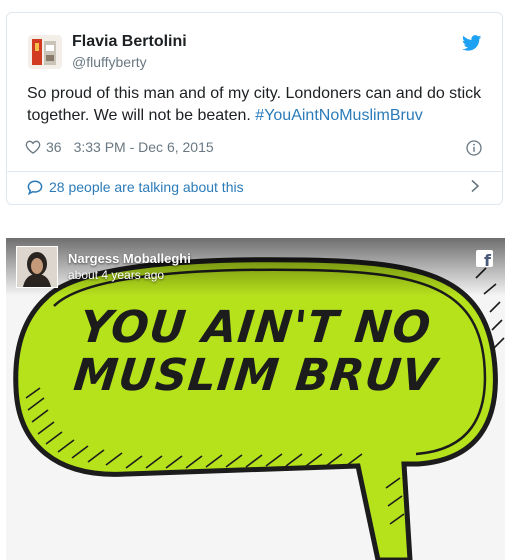  What do you see at coordinates (484, 258) in the screenshot?
I see `facebook-icon: f` at bounding box center [484, 258].